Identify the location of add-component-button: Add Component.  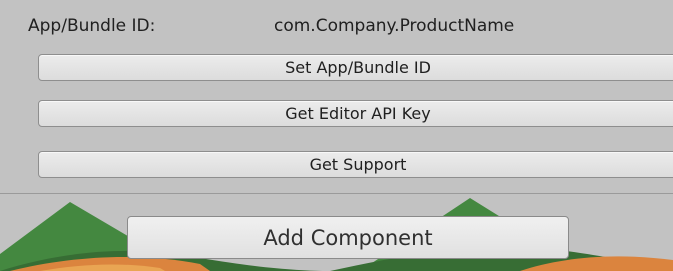
(348, 237).